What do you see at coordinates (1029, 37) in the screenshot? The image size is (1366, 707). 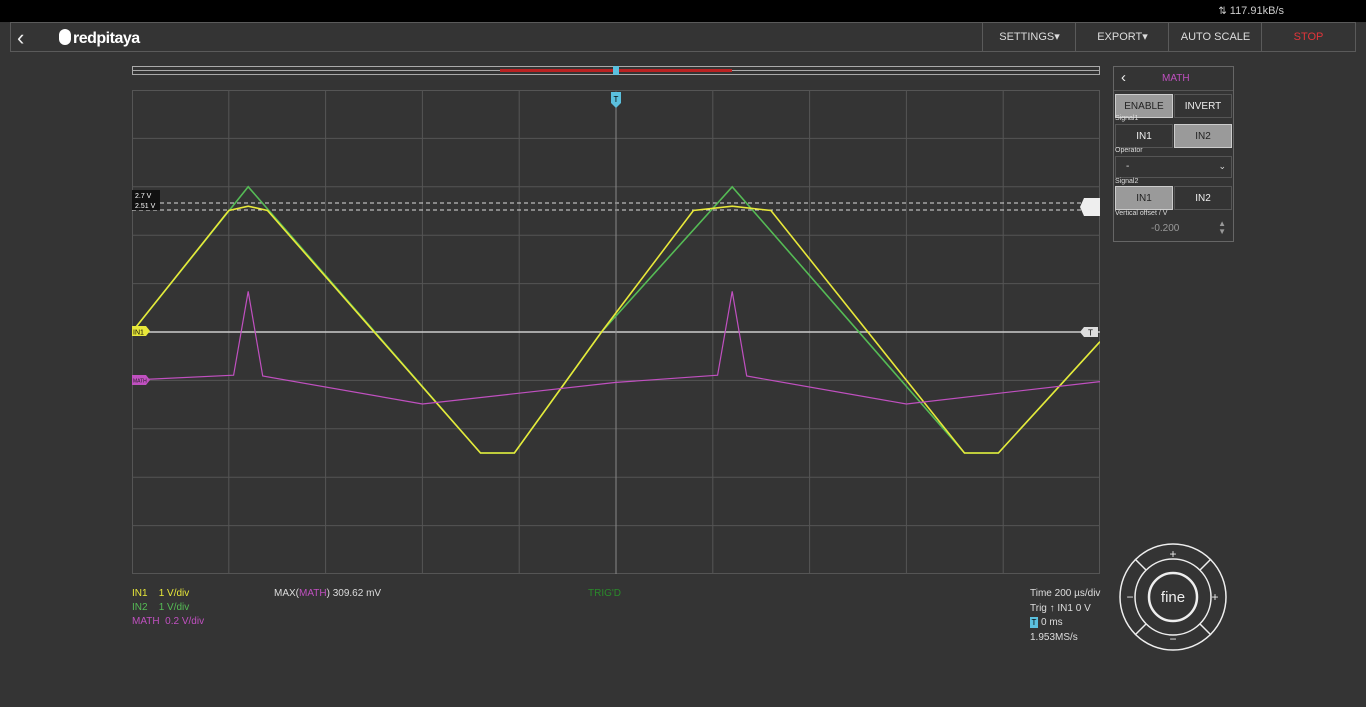 I see `settings-button: SETTINGS▾` at bounding box center [1029, 37].